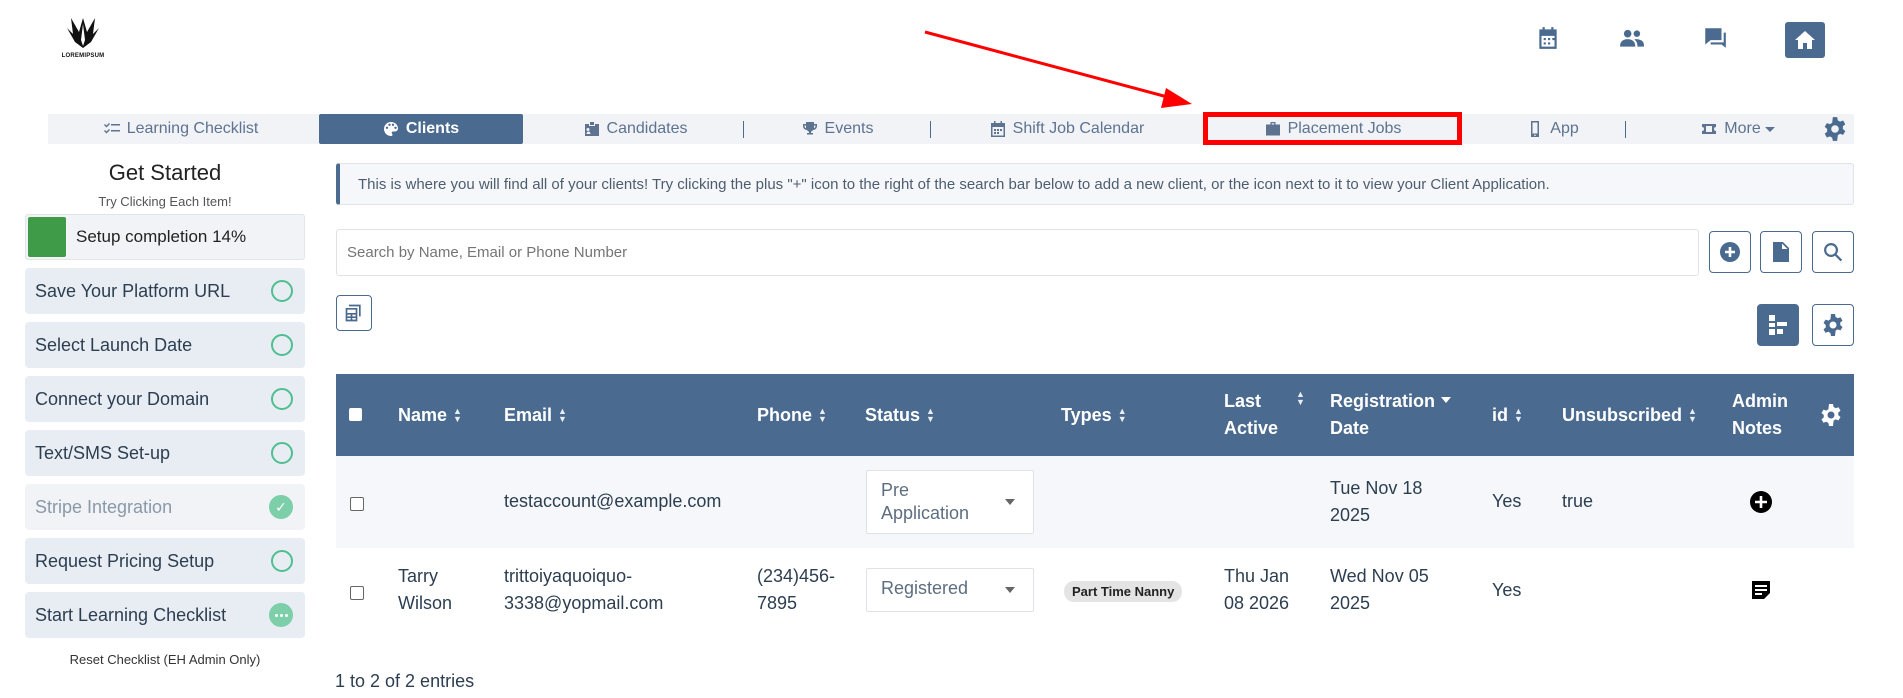 The height and width of the screenshot is (698, 1903). I want to click on home-button, so click(1805, 40).